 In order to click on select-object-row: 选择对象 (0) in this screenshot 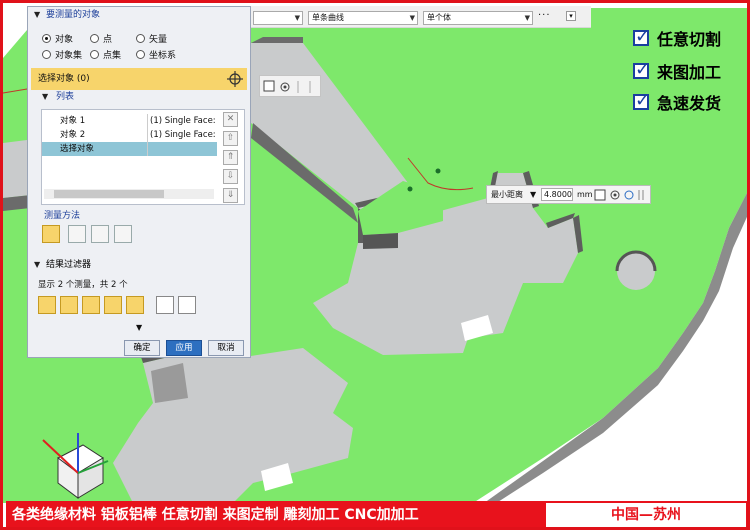, I will do `click(139, 79)`.